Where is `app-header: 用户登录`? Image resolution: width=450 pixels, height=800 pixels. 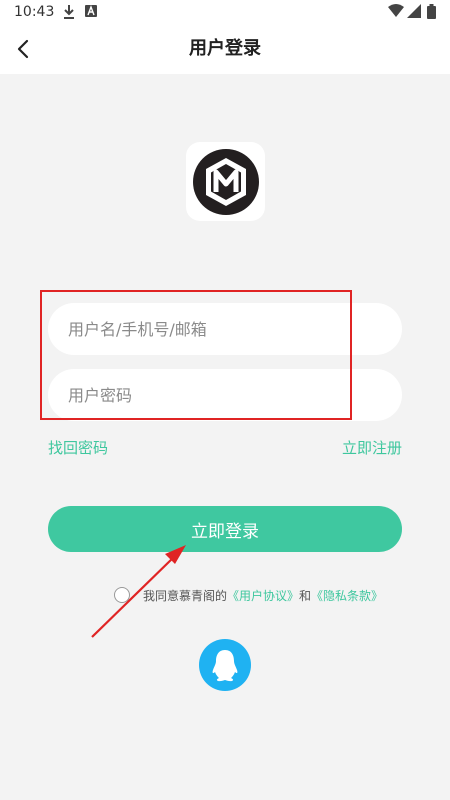
app-header: 用户登录 is located at coordinates (225, 49).